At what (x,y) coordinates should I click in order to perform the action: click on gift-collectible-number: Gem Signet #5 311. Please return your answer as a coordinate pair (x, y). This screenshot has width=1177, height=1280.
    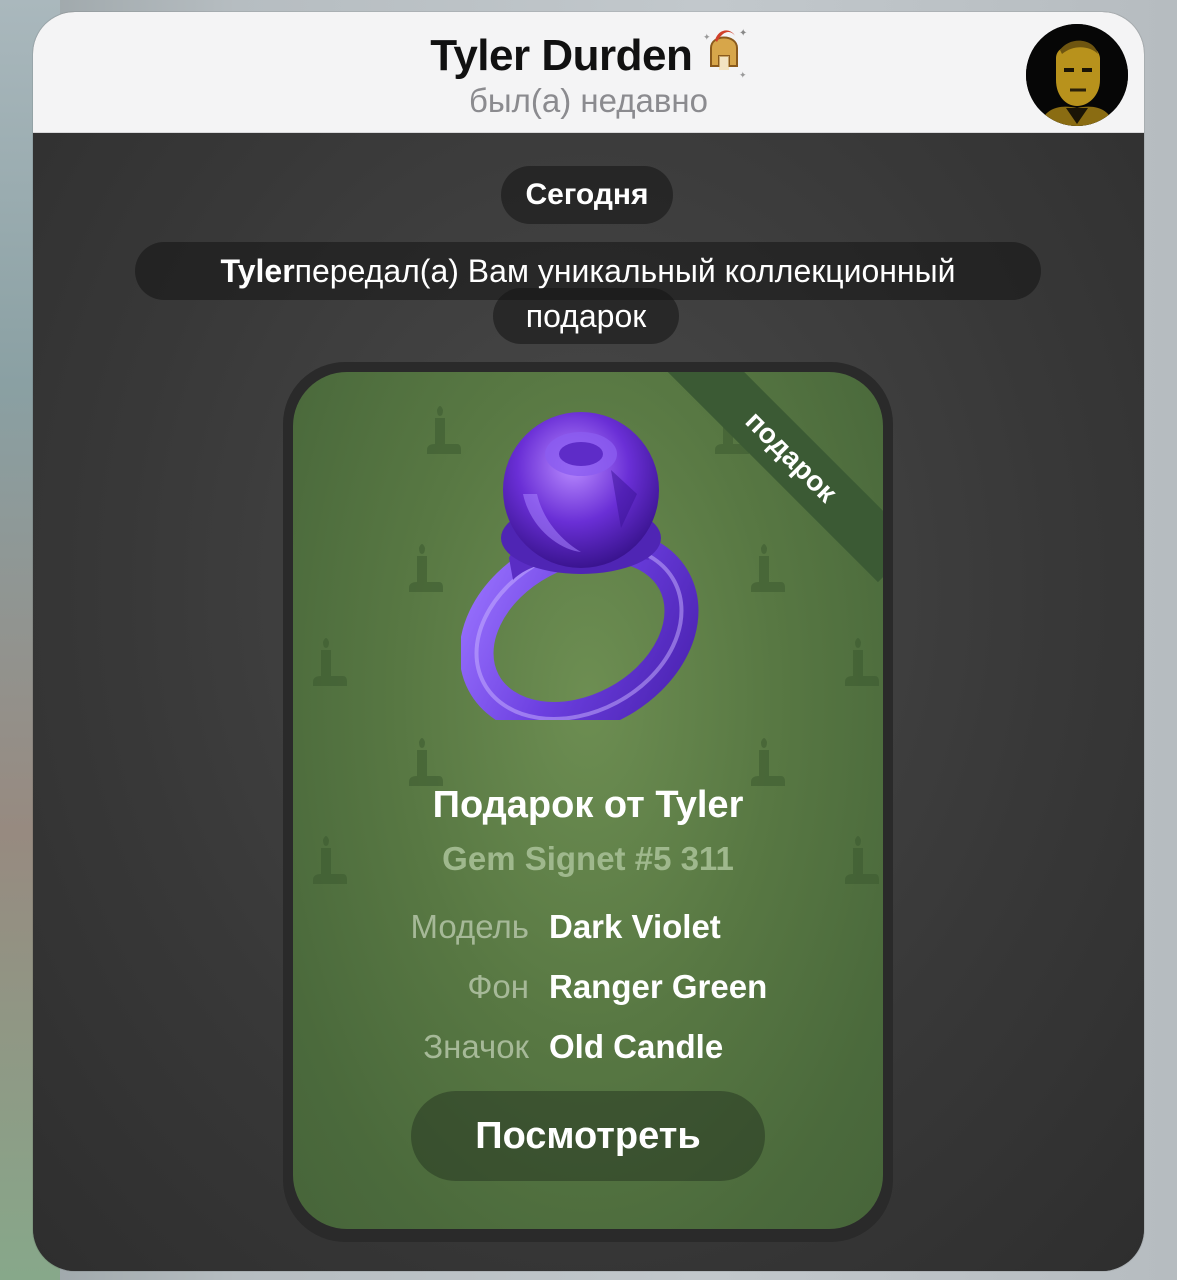
    Looking at the image, I should click on (588, 858).